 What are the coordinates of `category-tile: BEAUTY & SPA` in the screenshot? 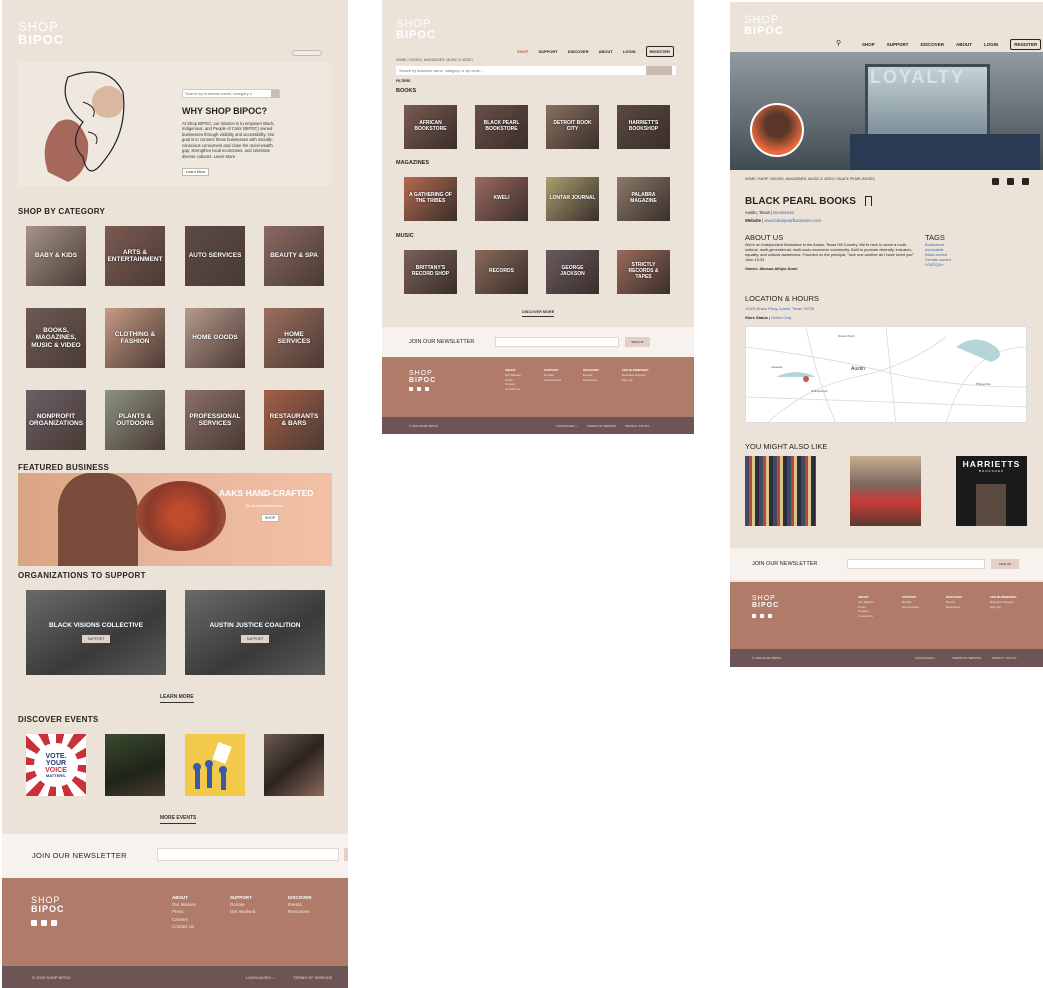 It's located at (294, 256).